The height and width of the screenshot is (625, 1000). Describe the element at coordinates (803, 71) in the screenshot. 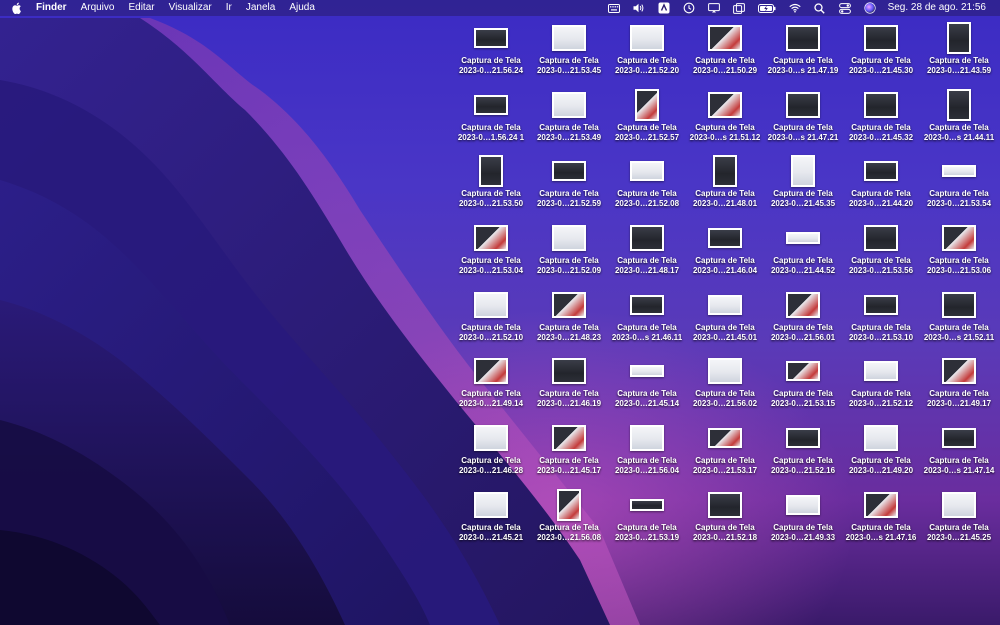

I see `file-timestamp-line: 2023-0…s 21.47.19` at that location.